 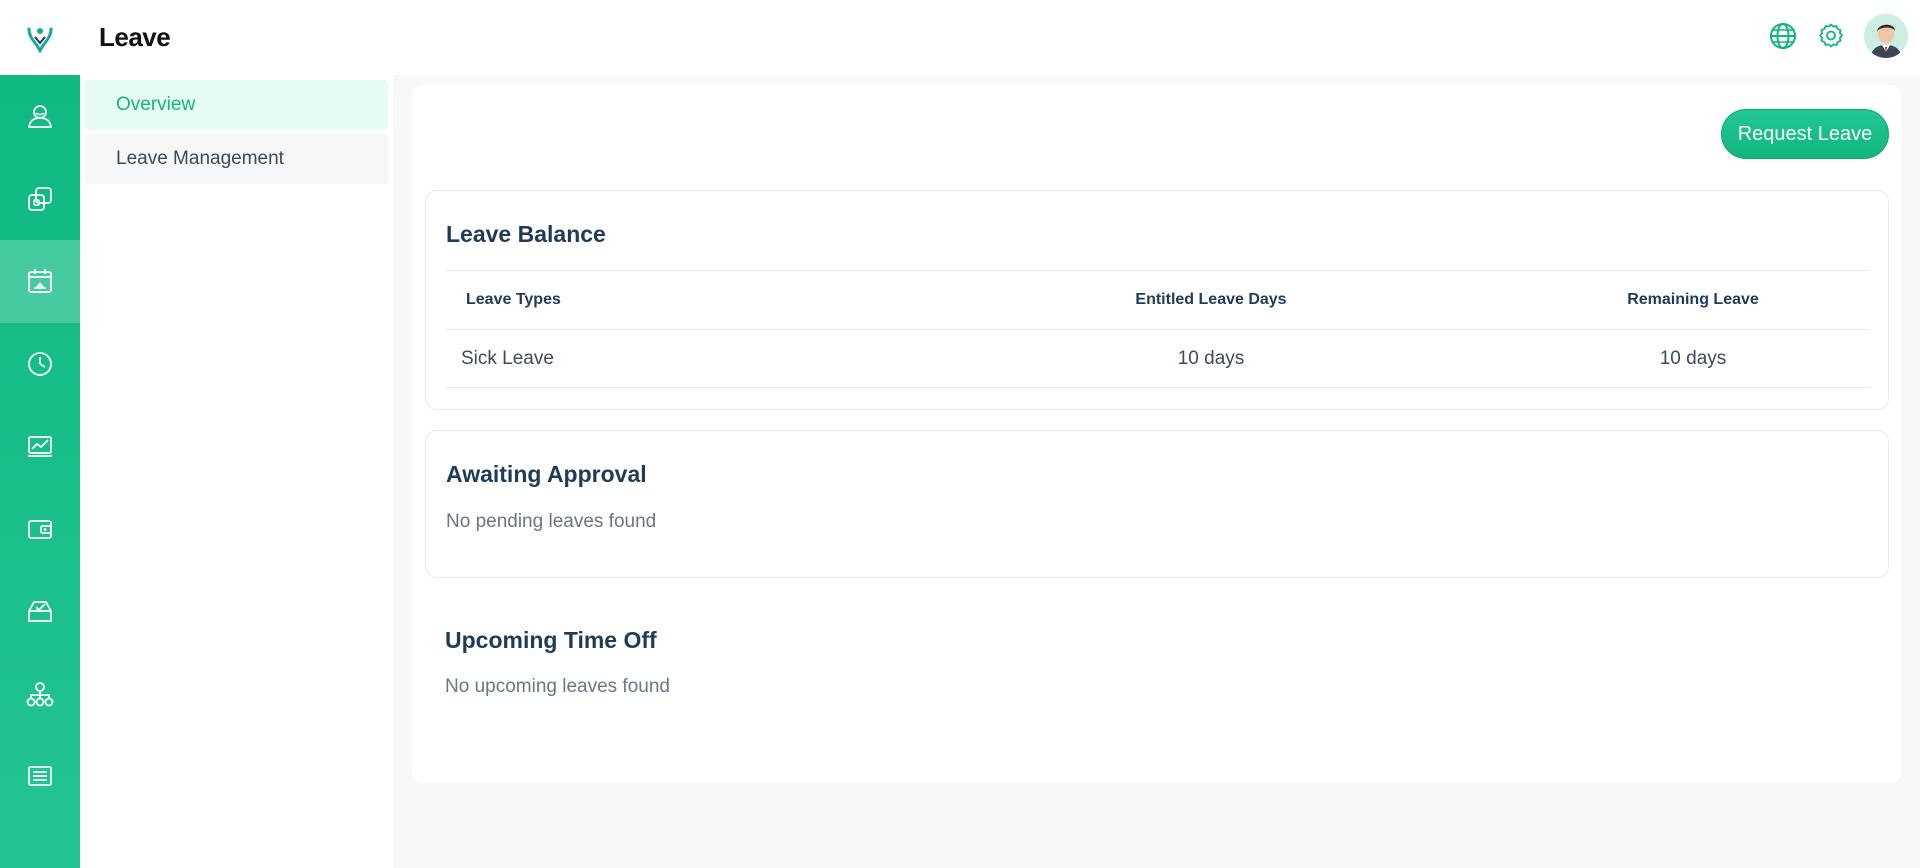 I want to click on tree-logo-icon, so click(x=40, y=39).